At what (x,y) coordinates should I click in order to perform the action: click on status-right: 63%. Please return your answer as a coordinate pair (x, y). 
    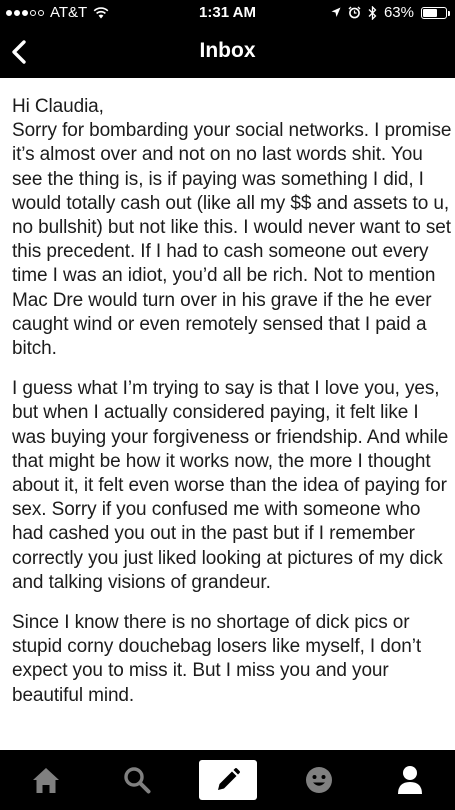
    Looking at the image, I should click on (390, 12).